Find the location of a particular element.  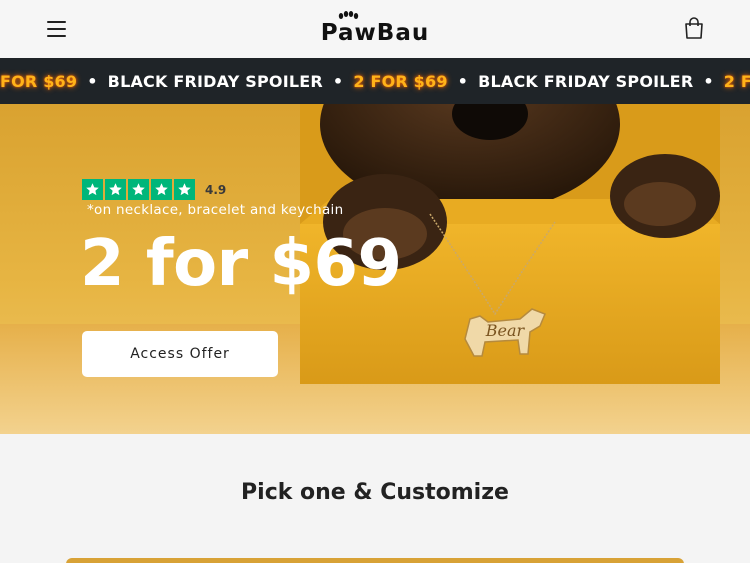

product-card-top is located at coordinates (375, 560).